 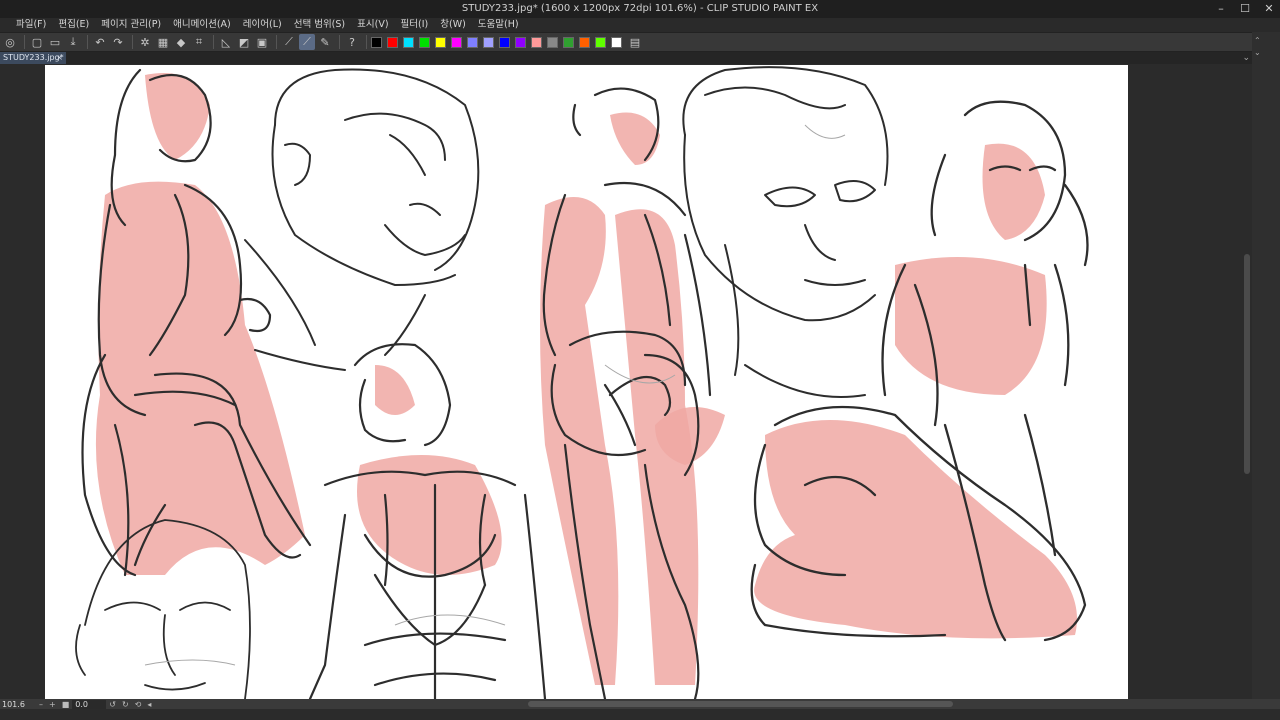 I want to click on document-tab-bar: STUDY233.jpg* × ⌄, so click(x=640, y=58).